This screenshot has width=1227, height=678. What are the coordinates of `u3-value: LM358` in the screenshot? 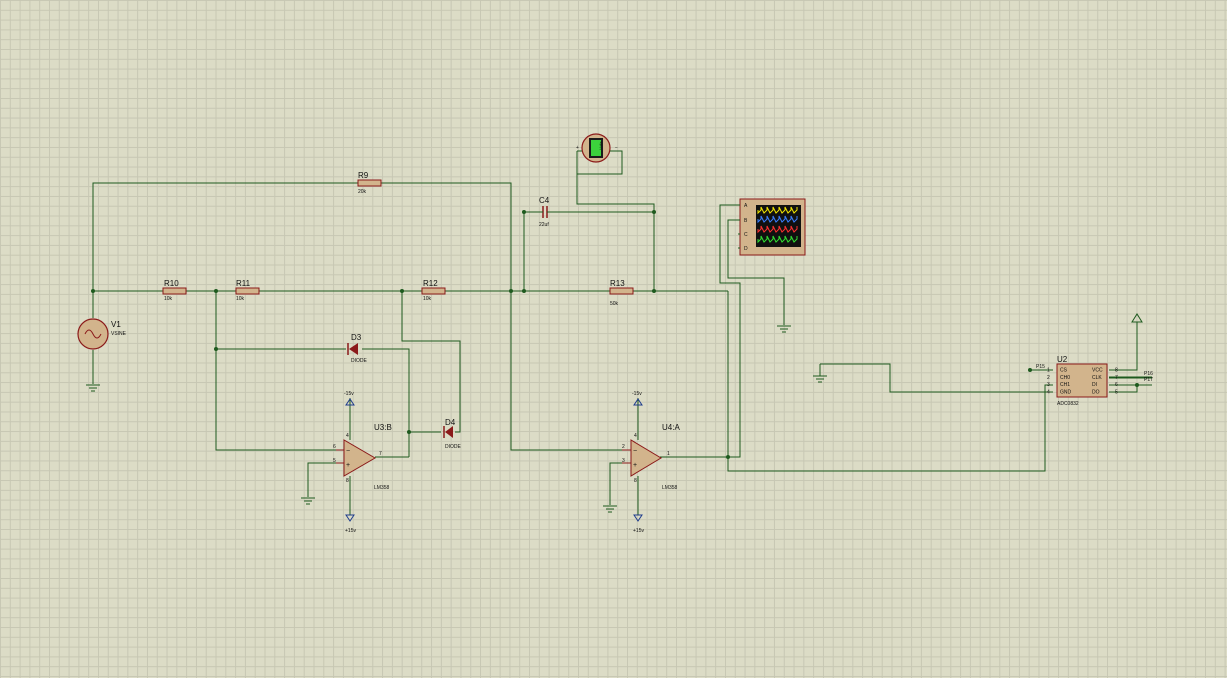 It's located at (382, 488).